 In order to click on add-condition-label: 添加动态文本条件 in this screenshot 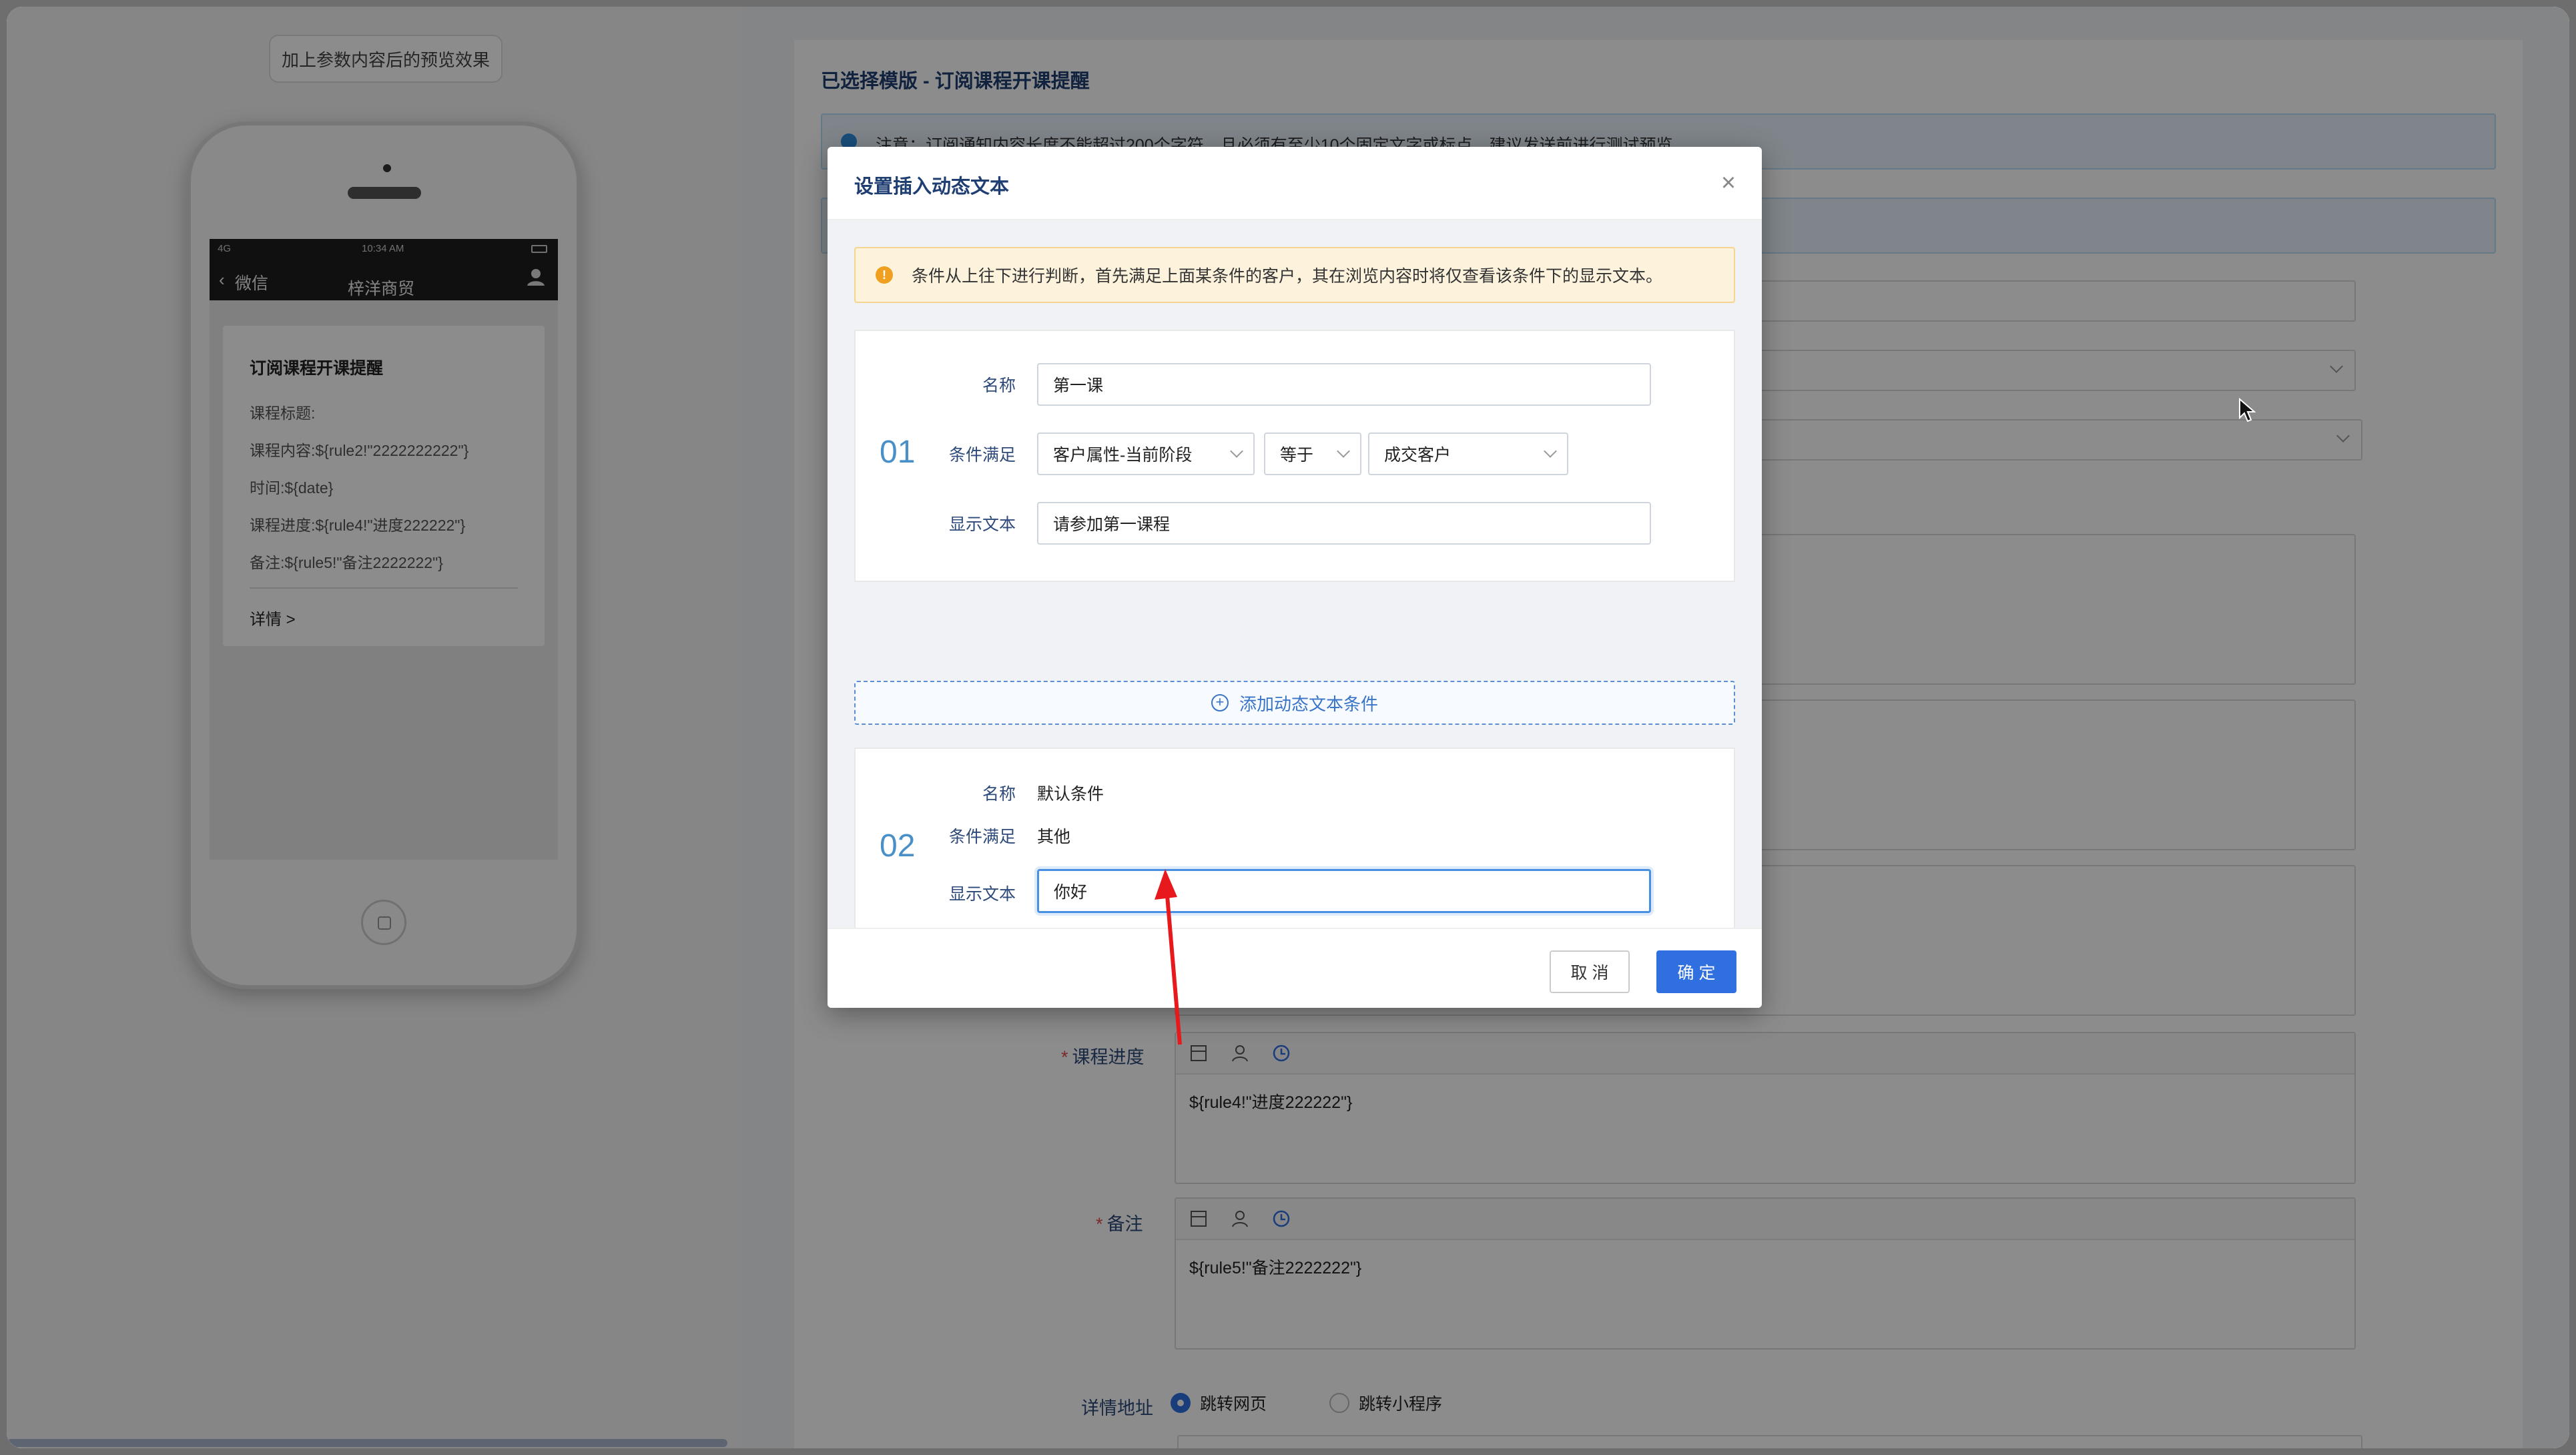, I will do `click(1308, 704)`.